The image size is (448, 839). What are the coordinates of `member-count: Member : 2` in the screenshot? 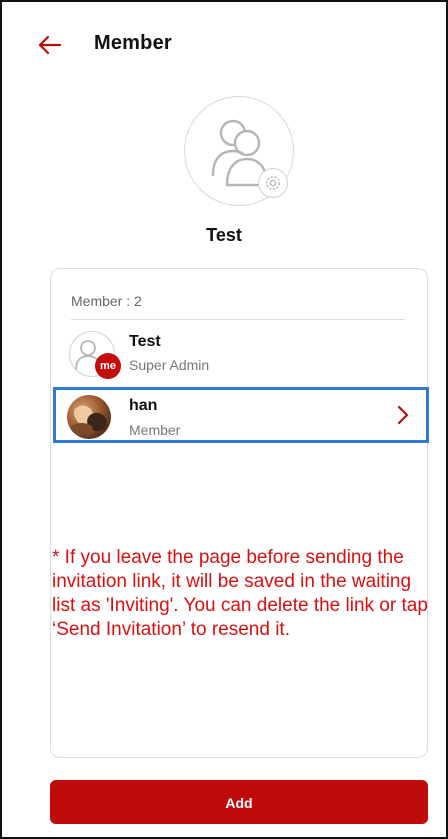 It's located at (106, 301).